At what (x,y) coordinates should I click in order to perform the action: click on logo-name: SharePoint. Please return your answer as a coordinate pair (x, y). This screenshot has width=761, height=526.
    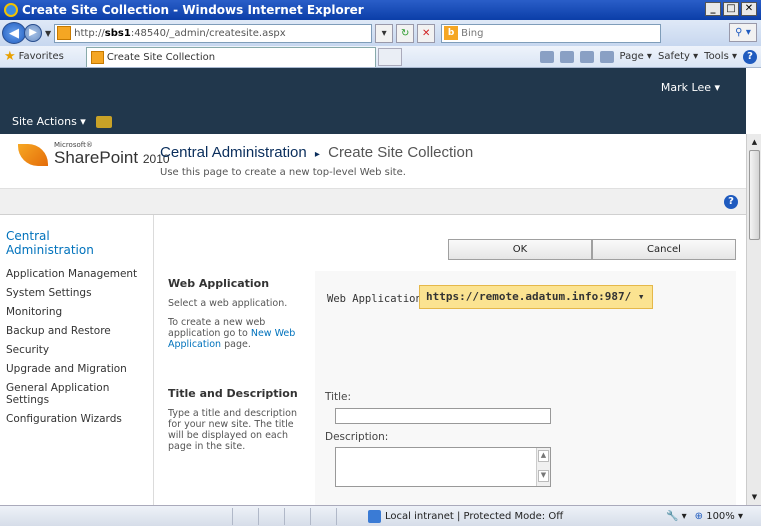
    Looking at the image, I should click on (96, 157).